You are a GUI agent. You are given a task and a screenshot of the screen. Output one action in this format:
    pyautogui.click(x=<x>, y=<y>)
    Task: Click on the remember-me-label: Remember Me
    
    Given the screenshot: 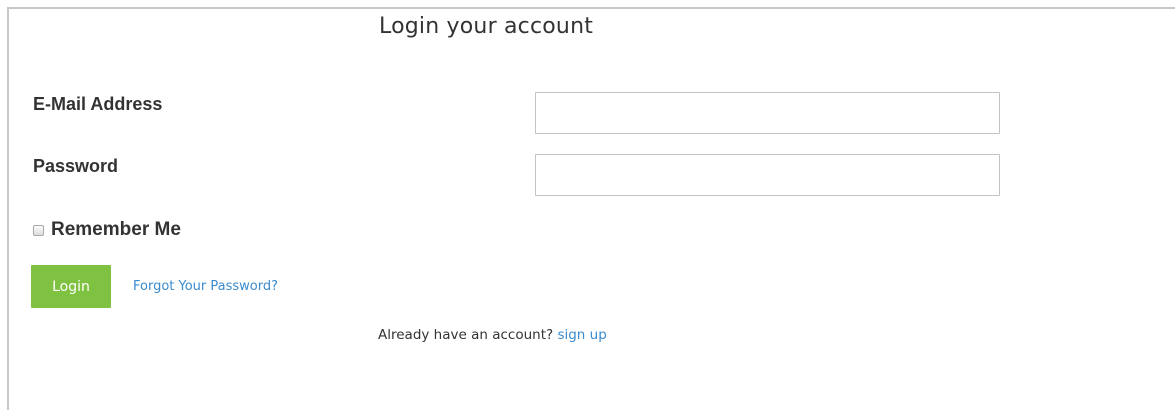 What is the action you would take?
    pyautogui.click(x=116, y=230)
    